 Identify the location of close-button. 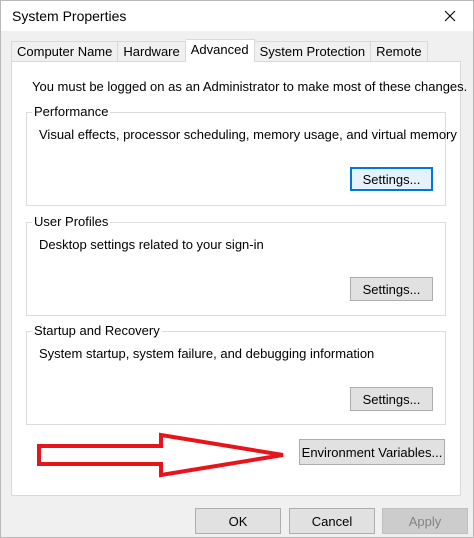
(450, 16).